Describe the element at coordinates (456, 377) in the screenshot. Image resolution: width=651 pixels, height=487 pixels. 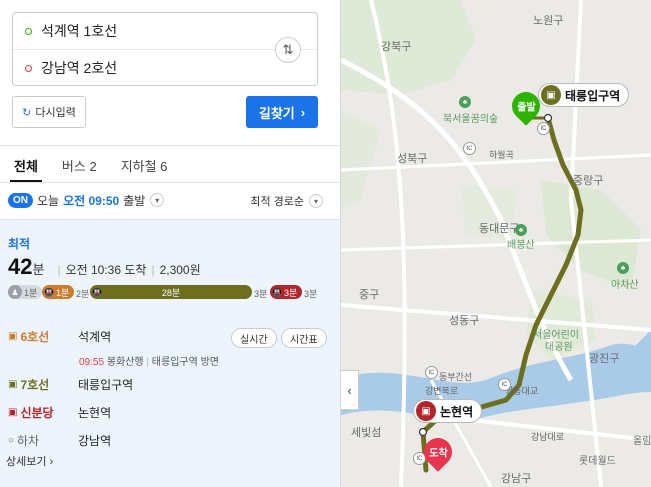
I see `map-label: 동부간선` at that location.